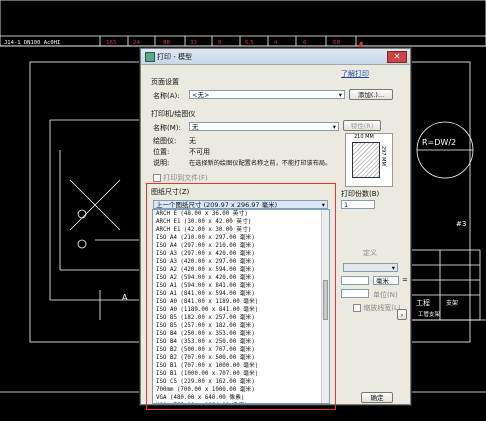 This screenshot has width=486, height=421. What do you see at coordinates (355, 74) in the screenshot?
I see `help-link: 了解打印` at bounding box center [355, 74].